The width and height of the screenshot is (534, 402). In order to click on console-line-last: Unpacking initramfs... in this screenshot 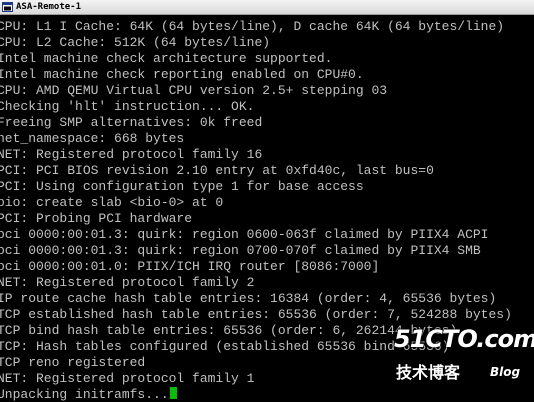, I will do `click(267, 394)`.